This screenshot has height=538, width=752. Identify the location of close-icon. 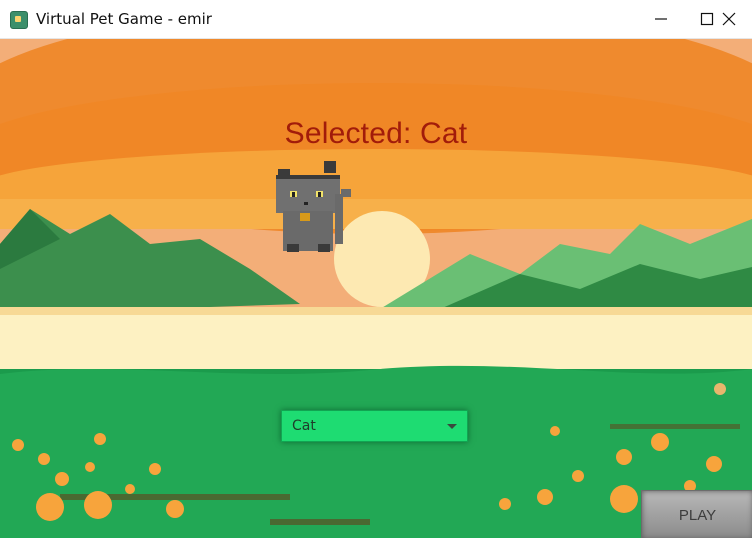
(729, 19).